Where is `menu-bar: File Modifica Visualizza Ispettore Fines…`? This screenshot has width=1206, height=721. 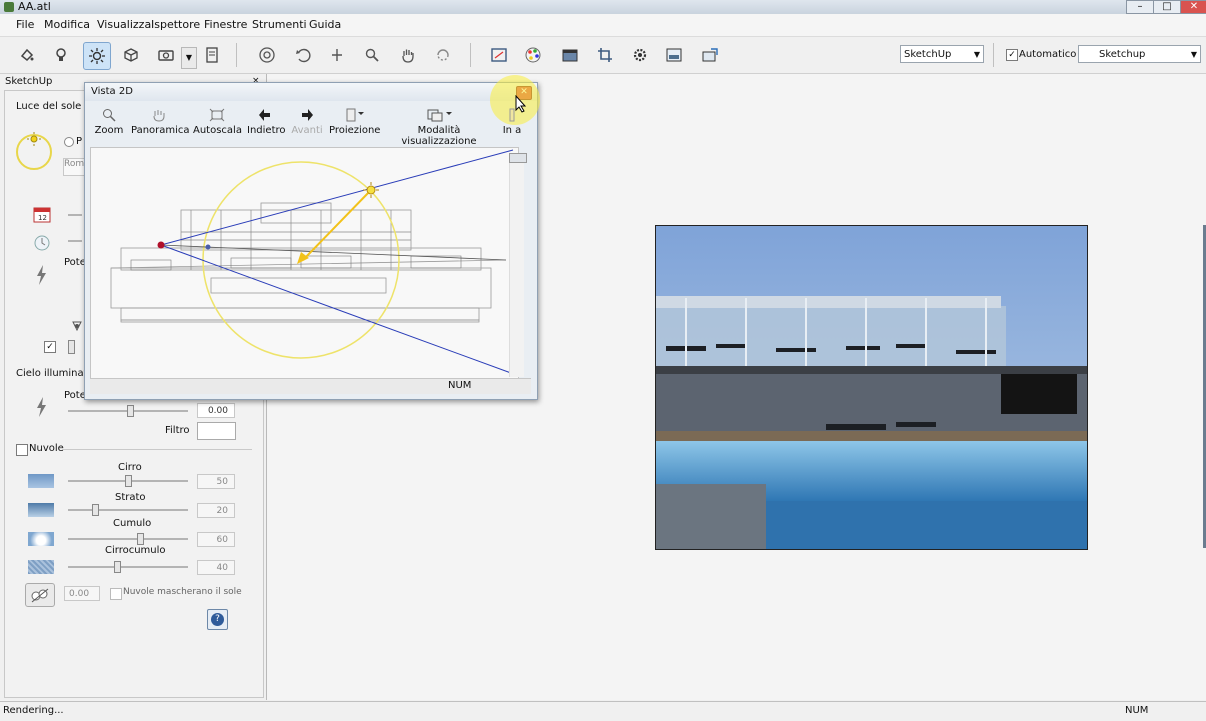
menu-bar: File Modifica Visualizza Ispettore Fines… is located at coordinates (603, 25).